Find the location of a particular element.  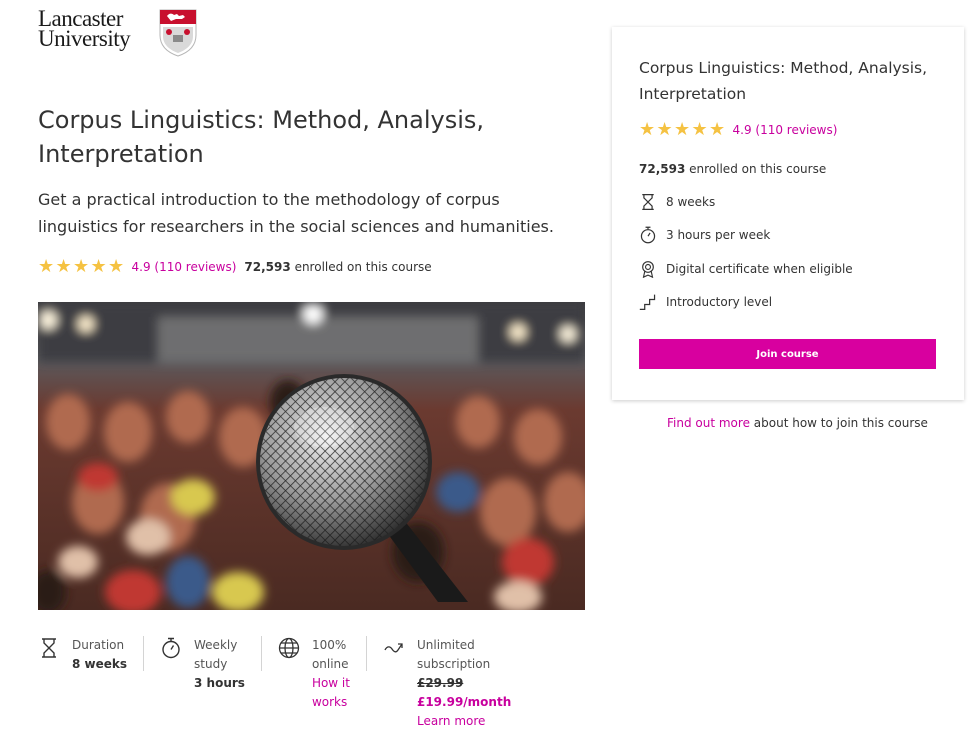

online-label-1: 100% is located at coordinates (329, 645).